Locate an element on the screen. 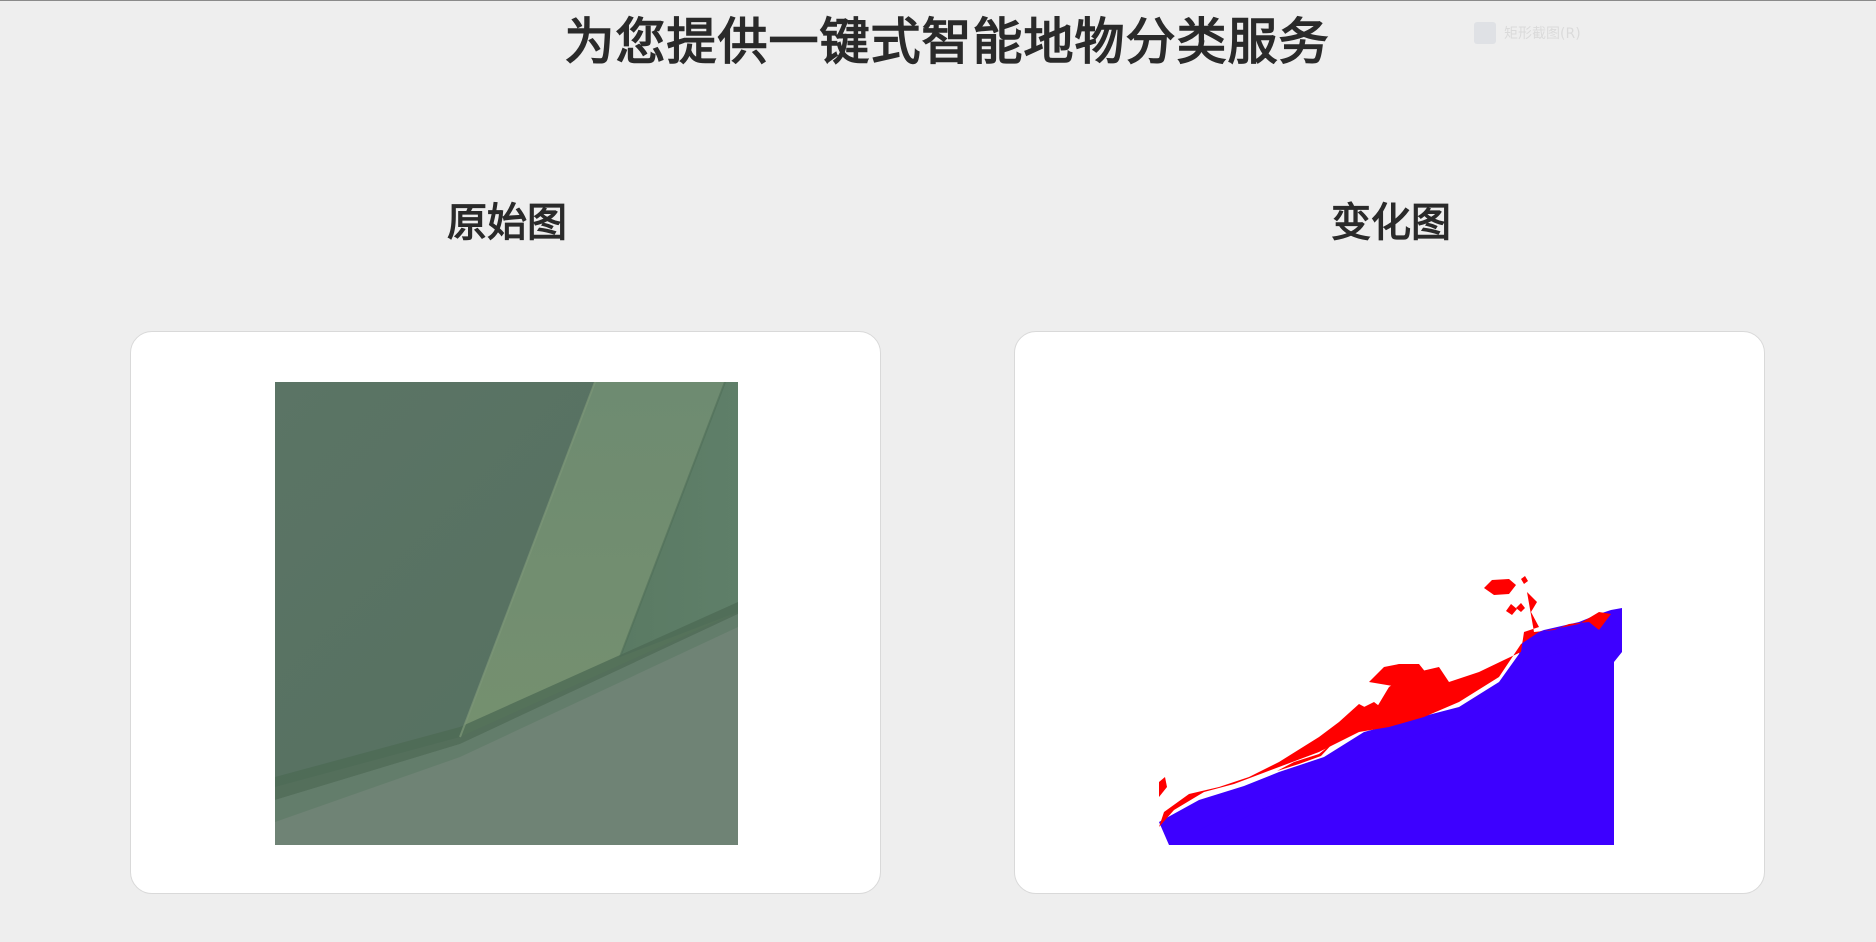 The image size is (1876, 942). classification-map-icon is located at coordinates (1390, 613).